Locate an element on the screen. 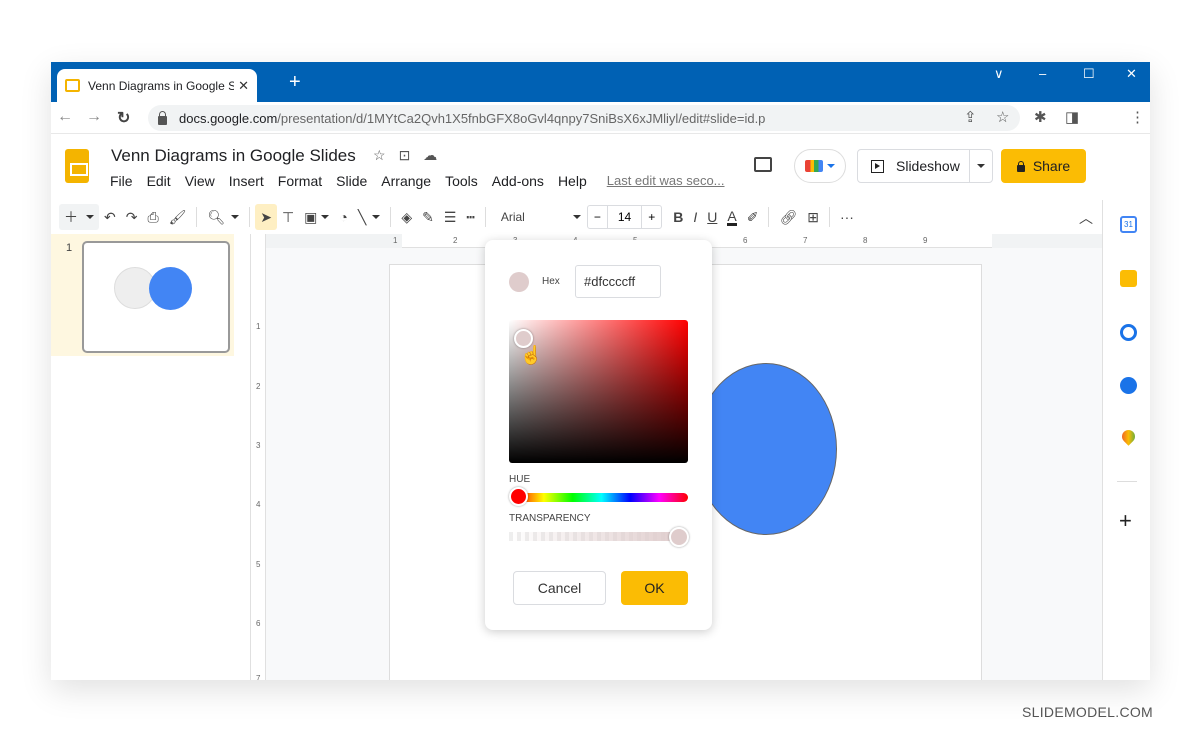 Image resolution: width=1200 pixels, height=743 pixels. calendar-icon: 31 is located at coordinates (1128, 224).